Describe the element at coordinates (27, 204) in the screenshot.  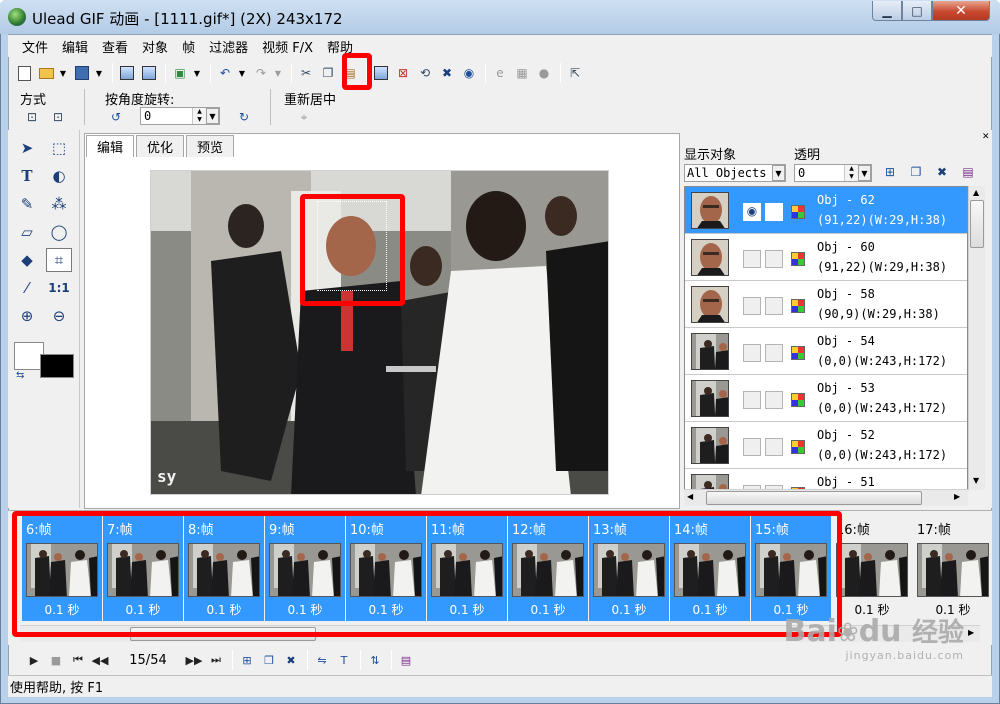
I see `brush-tool-icon: ✎` at that location.